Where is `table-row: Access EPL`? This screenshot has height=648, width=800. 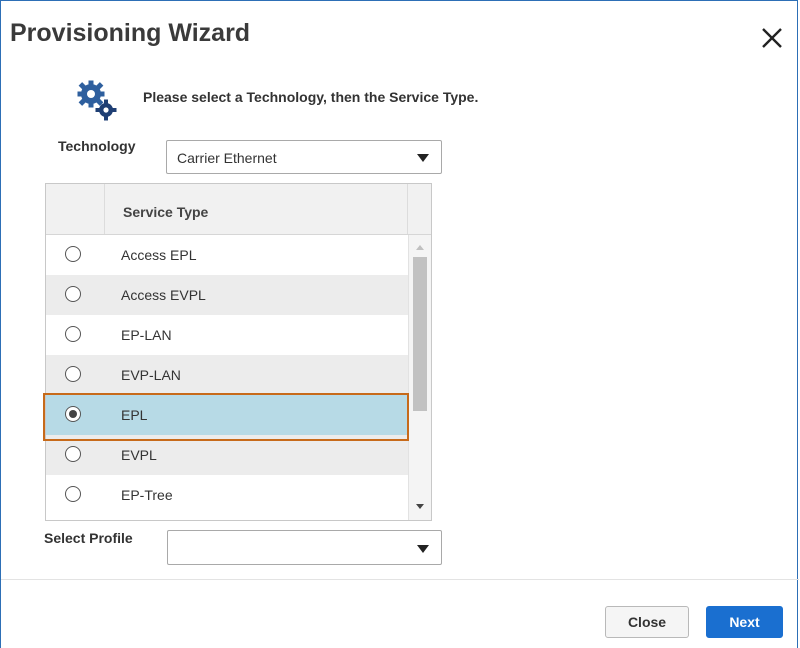
table-row: Access EPL is located at coordinates (227, 255).